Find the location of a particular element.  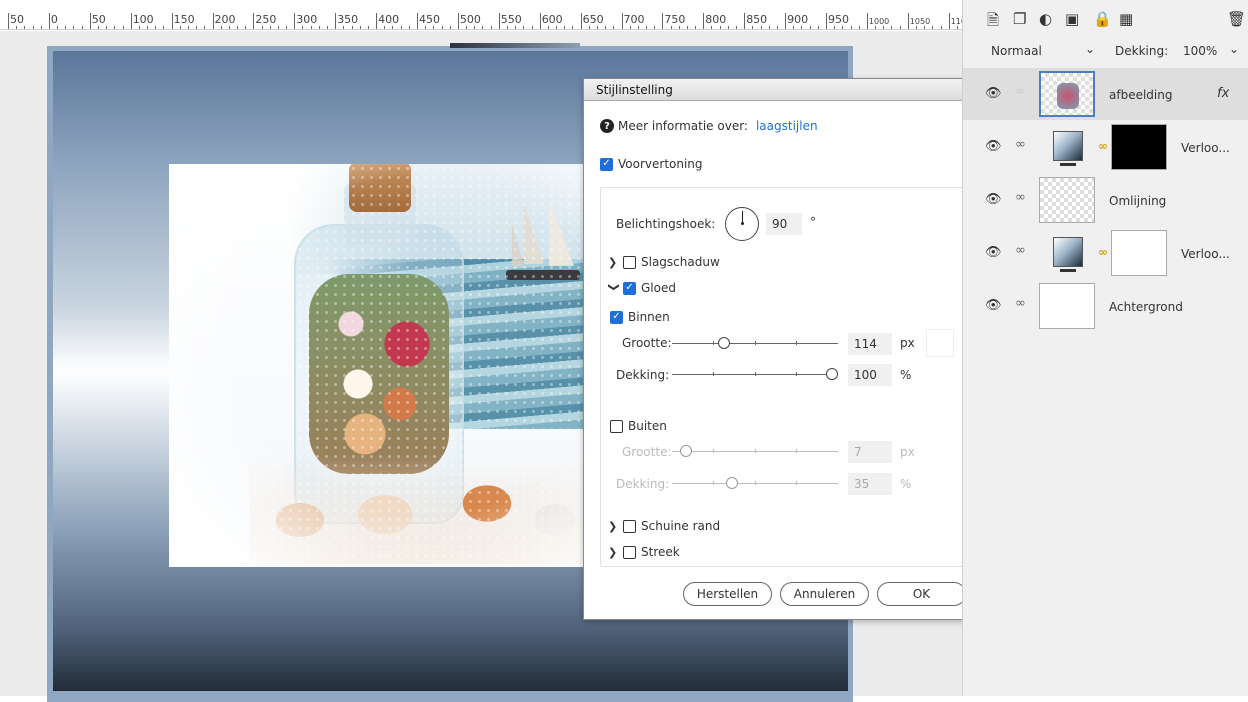

outer-opacity-input: 35 is located at coordinates (870, 484).